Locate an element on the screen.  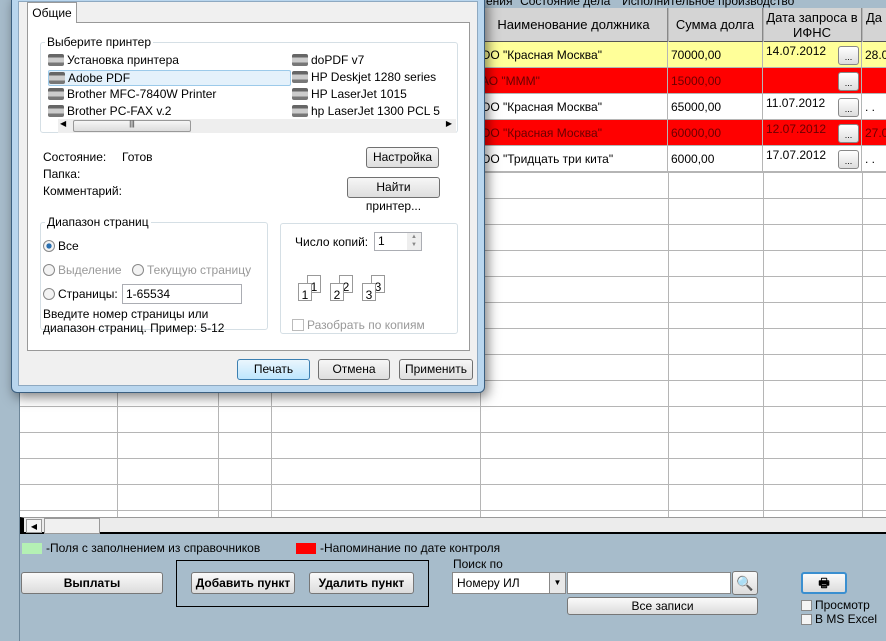
red-swatch is located at coordinates (306, 548).